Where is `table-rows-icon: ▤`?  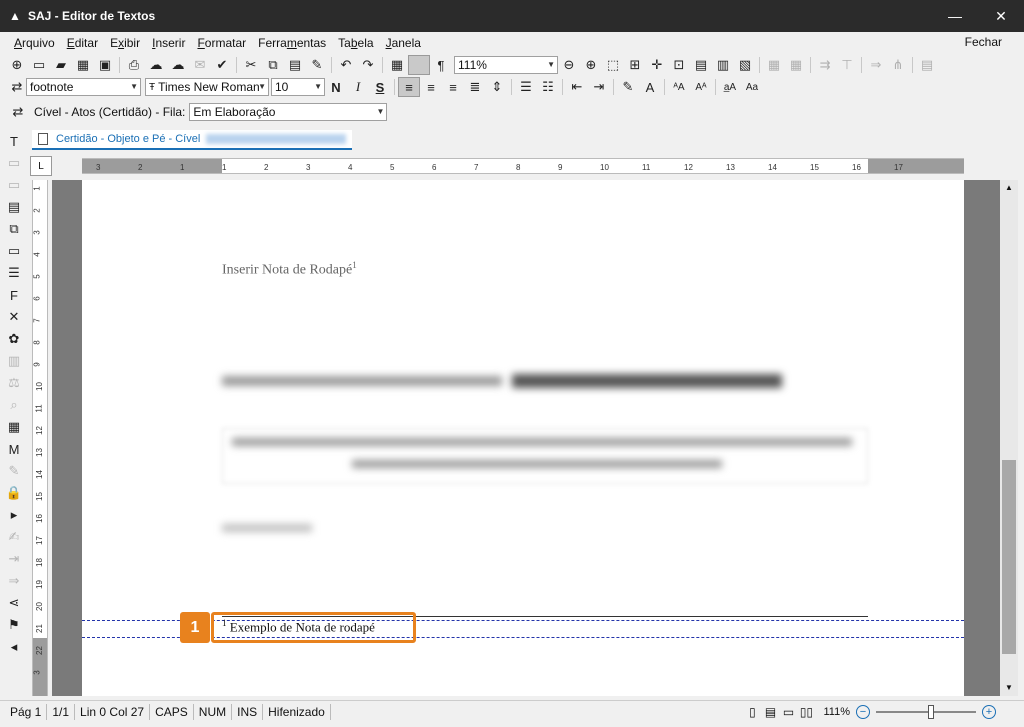
table-rows-icon: ▤ is located at coordinates (701, 65).